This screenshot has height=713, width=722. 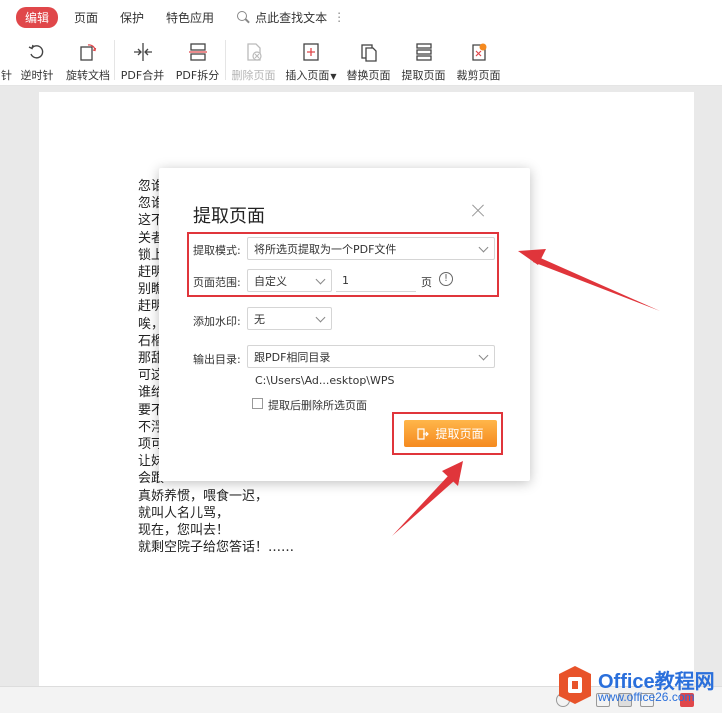 I want to click on search-label: 点此查找文本, so click(x=291, y=17).